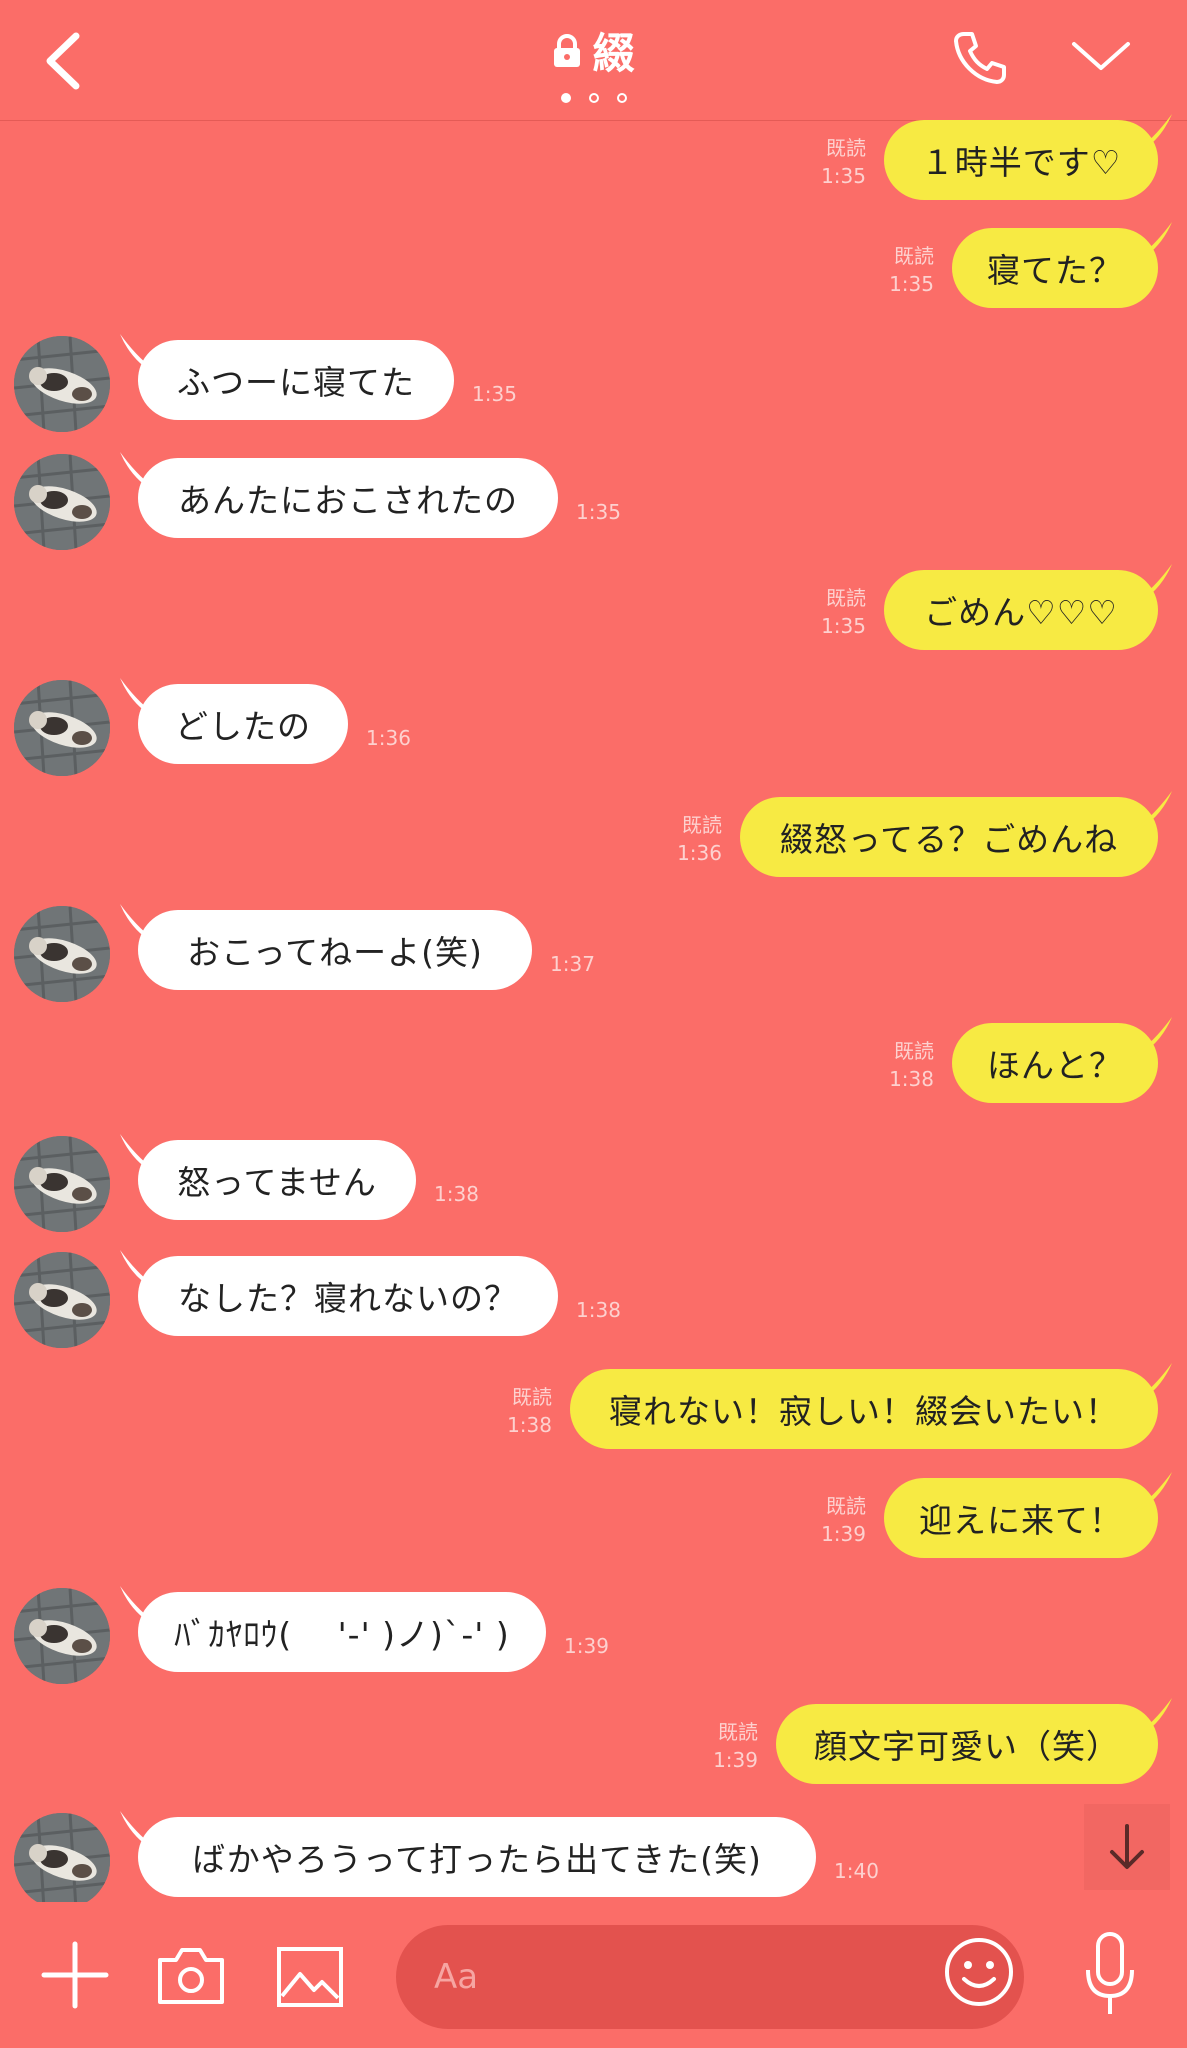 This screenshot has height=2048, width=1187. Describe the element at coordinates (75, 1975) in the screenshot. I see `plus-icon` at that location.